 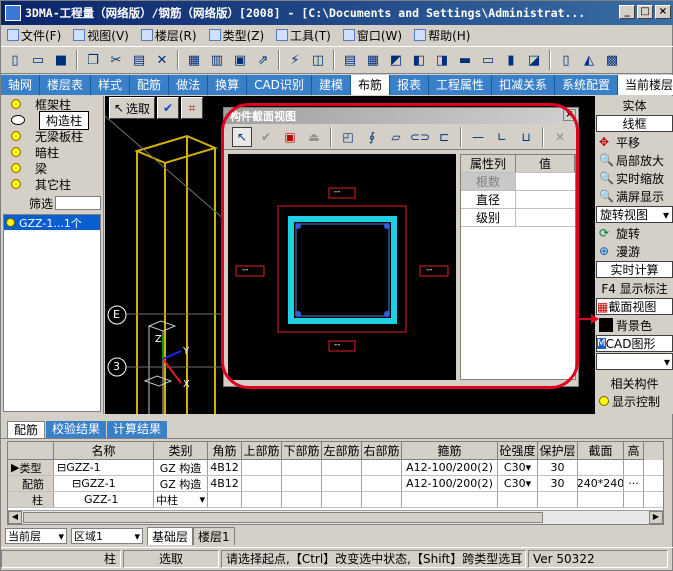 What do you see at coordinates (420, 137) in the screenshot?
I see `link-icon: ⊂⊃` at bounding box center [420, 137].